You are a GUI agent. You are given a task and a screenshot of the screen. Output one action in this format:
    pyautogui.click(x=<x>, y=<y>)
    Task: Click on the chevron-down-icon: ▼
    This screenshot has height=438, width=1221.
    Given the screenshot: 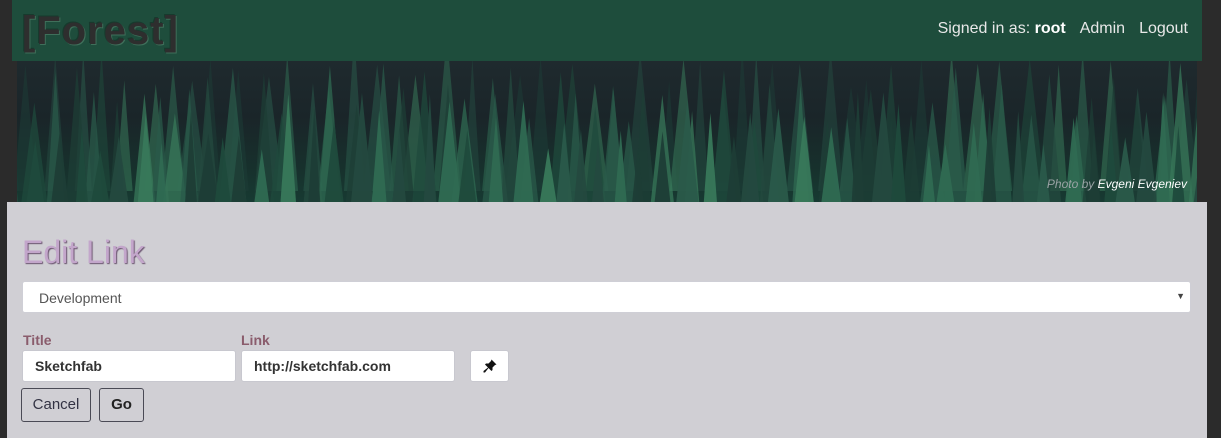 What is the action you would take?
    pyautogui.click(x=1180, y=296)
    